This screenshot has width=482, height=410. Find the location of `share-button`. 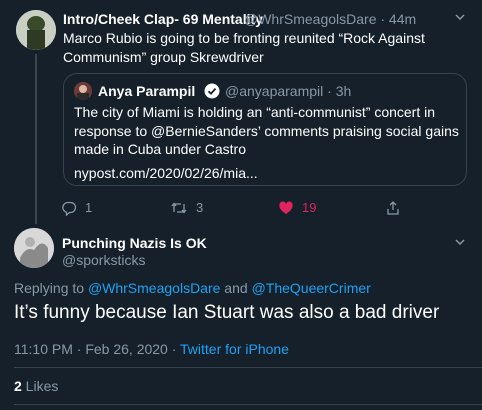

share-button is located at coordinates (393, 207).